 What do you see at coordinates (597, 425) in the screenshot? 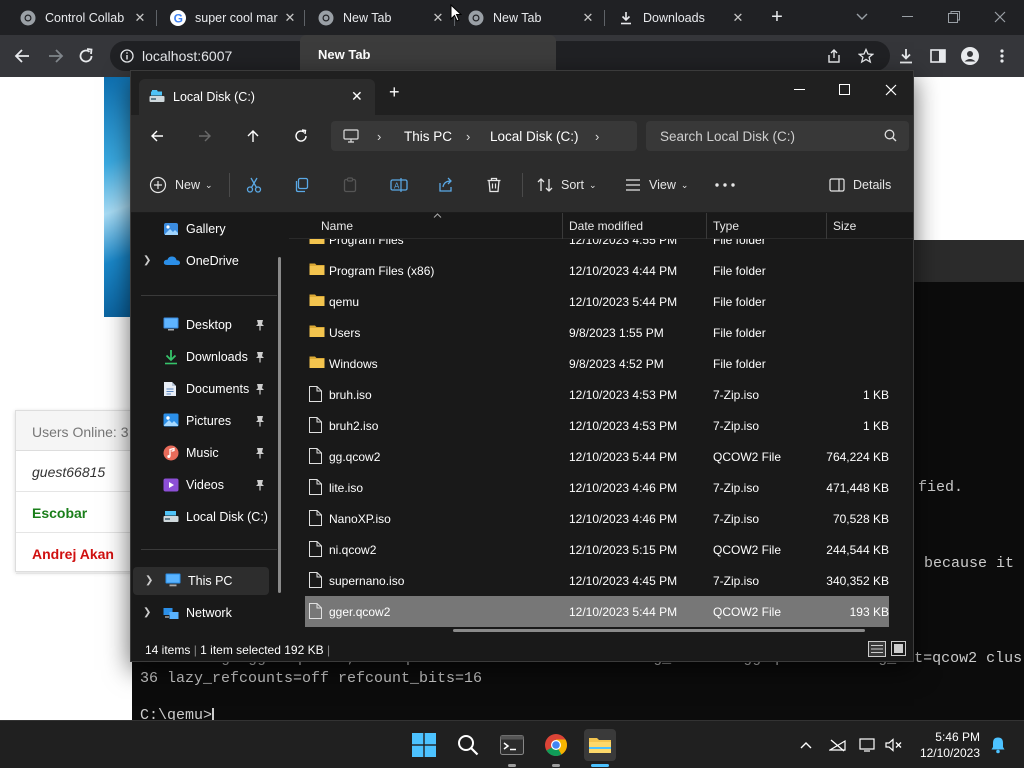
I see `file-row: bruh2.iso 12/10/2023 4:53 PM 7-Zip.iso 1 KB` at bounding box center [597, 425].